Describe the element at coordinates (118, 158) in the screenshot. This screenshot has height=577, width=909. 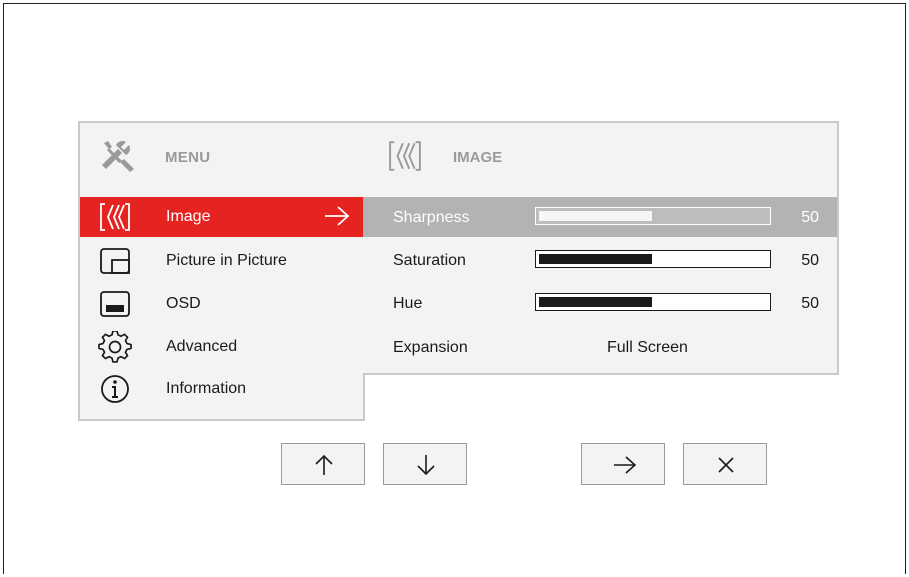
I see `wrench-screwdriver-icon` at that location.